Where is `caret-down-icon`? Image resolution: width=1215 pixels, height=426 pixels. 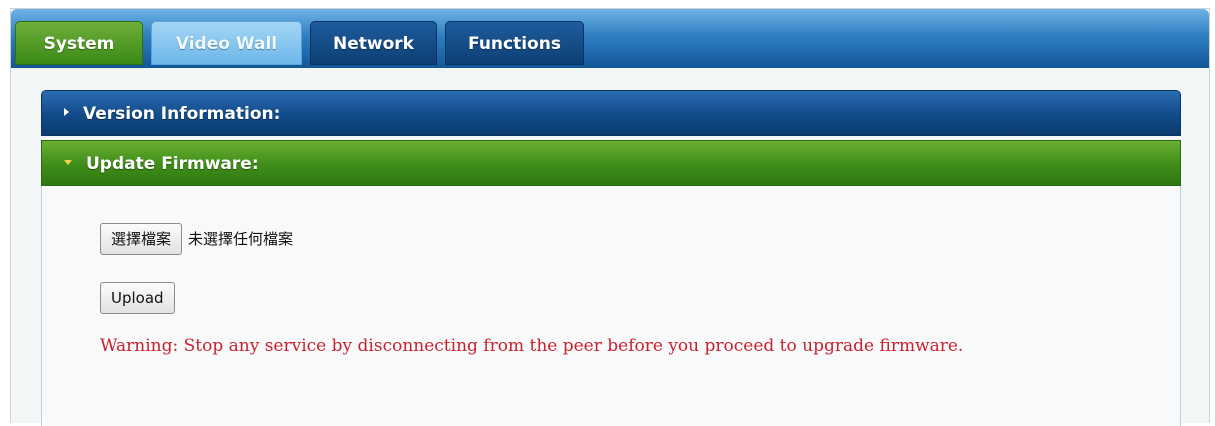 caret-down-icon is located at coordinates (68, 162).